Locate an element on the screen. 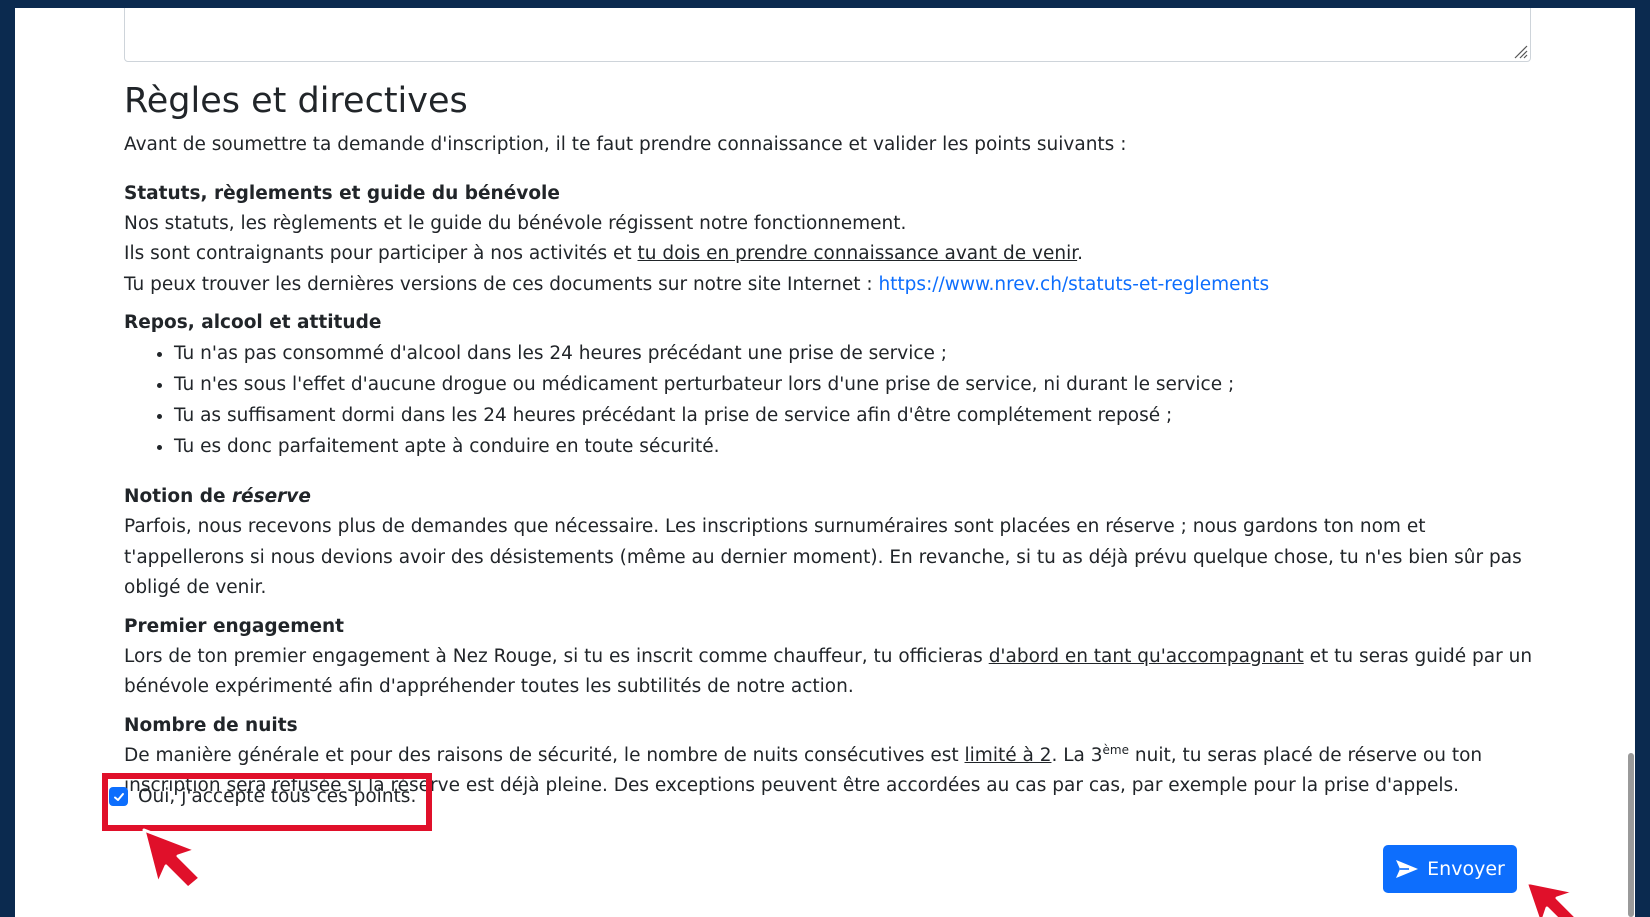  accept-checkbox-row: Oui, j'accepte tous ces points. is located at coordinates (262, 796).